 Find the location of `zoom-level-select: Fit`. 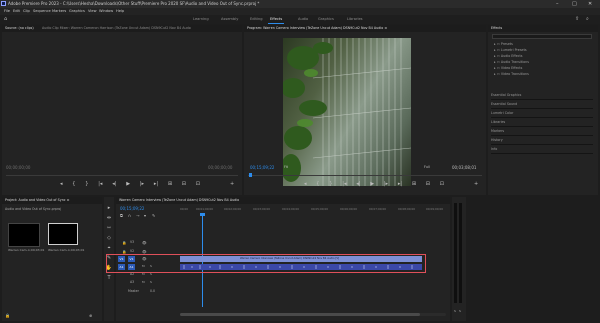

zoom-level-select: Fit is located at coordinates (286, 167).